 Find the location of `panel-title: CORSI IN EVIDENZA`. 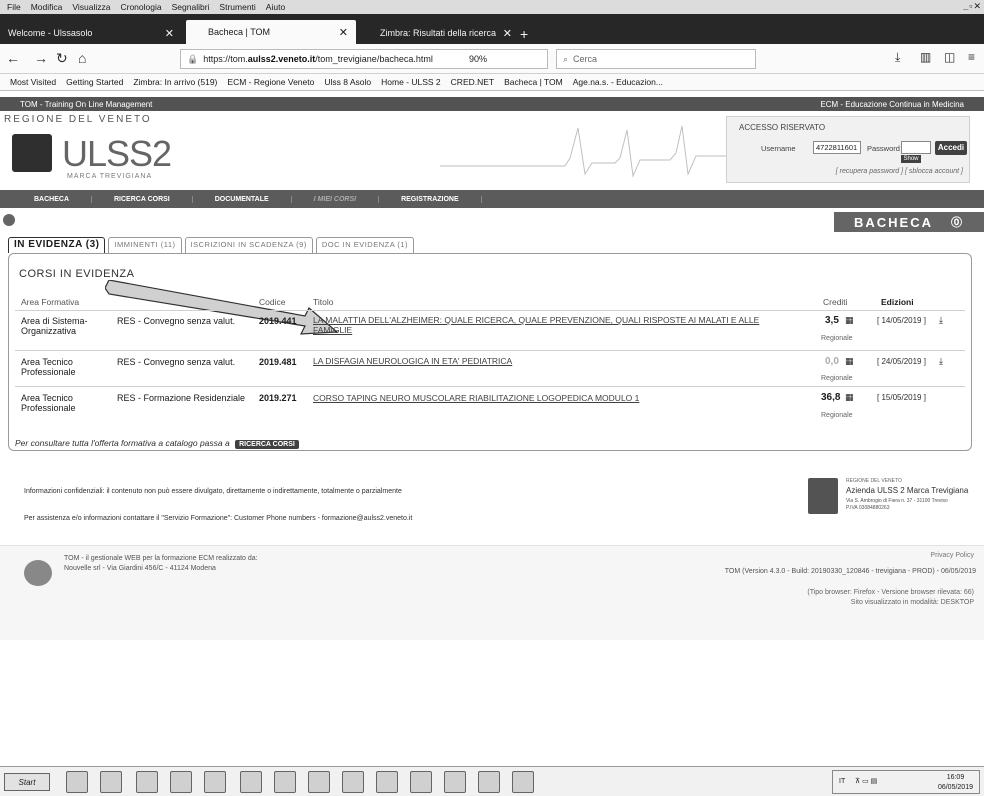

panel-title: CORSI IN EVIDENZA is located at coordinates (77, 274).